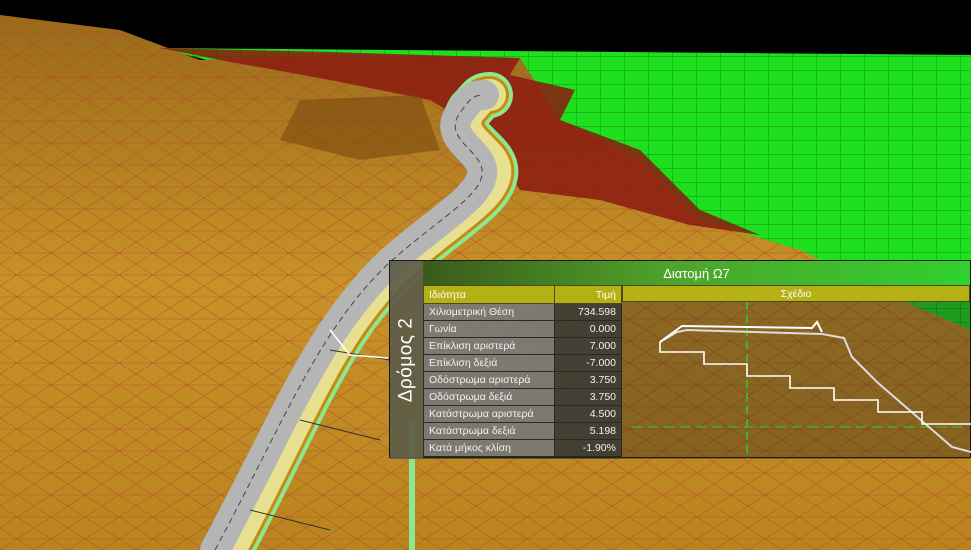 The height and width of the screenshot is (550, 971). I want to click on cross-section-drawing, so click(801, 380).